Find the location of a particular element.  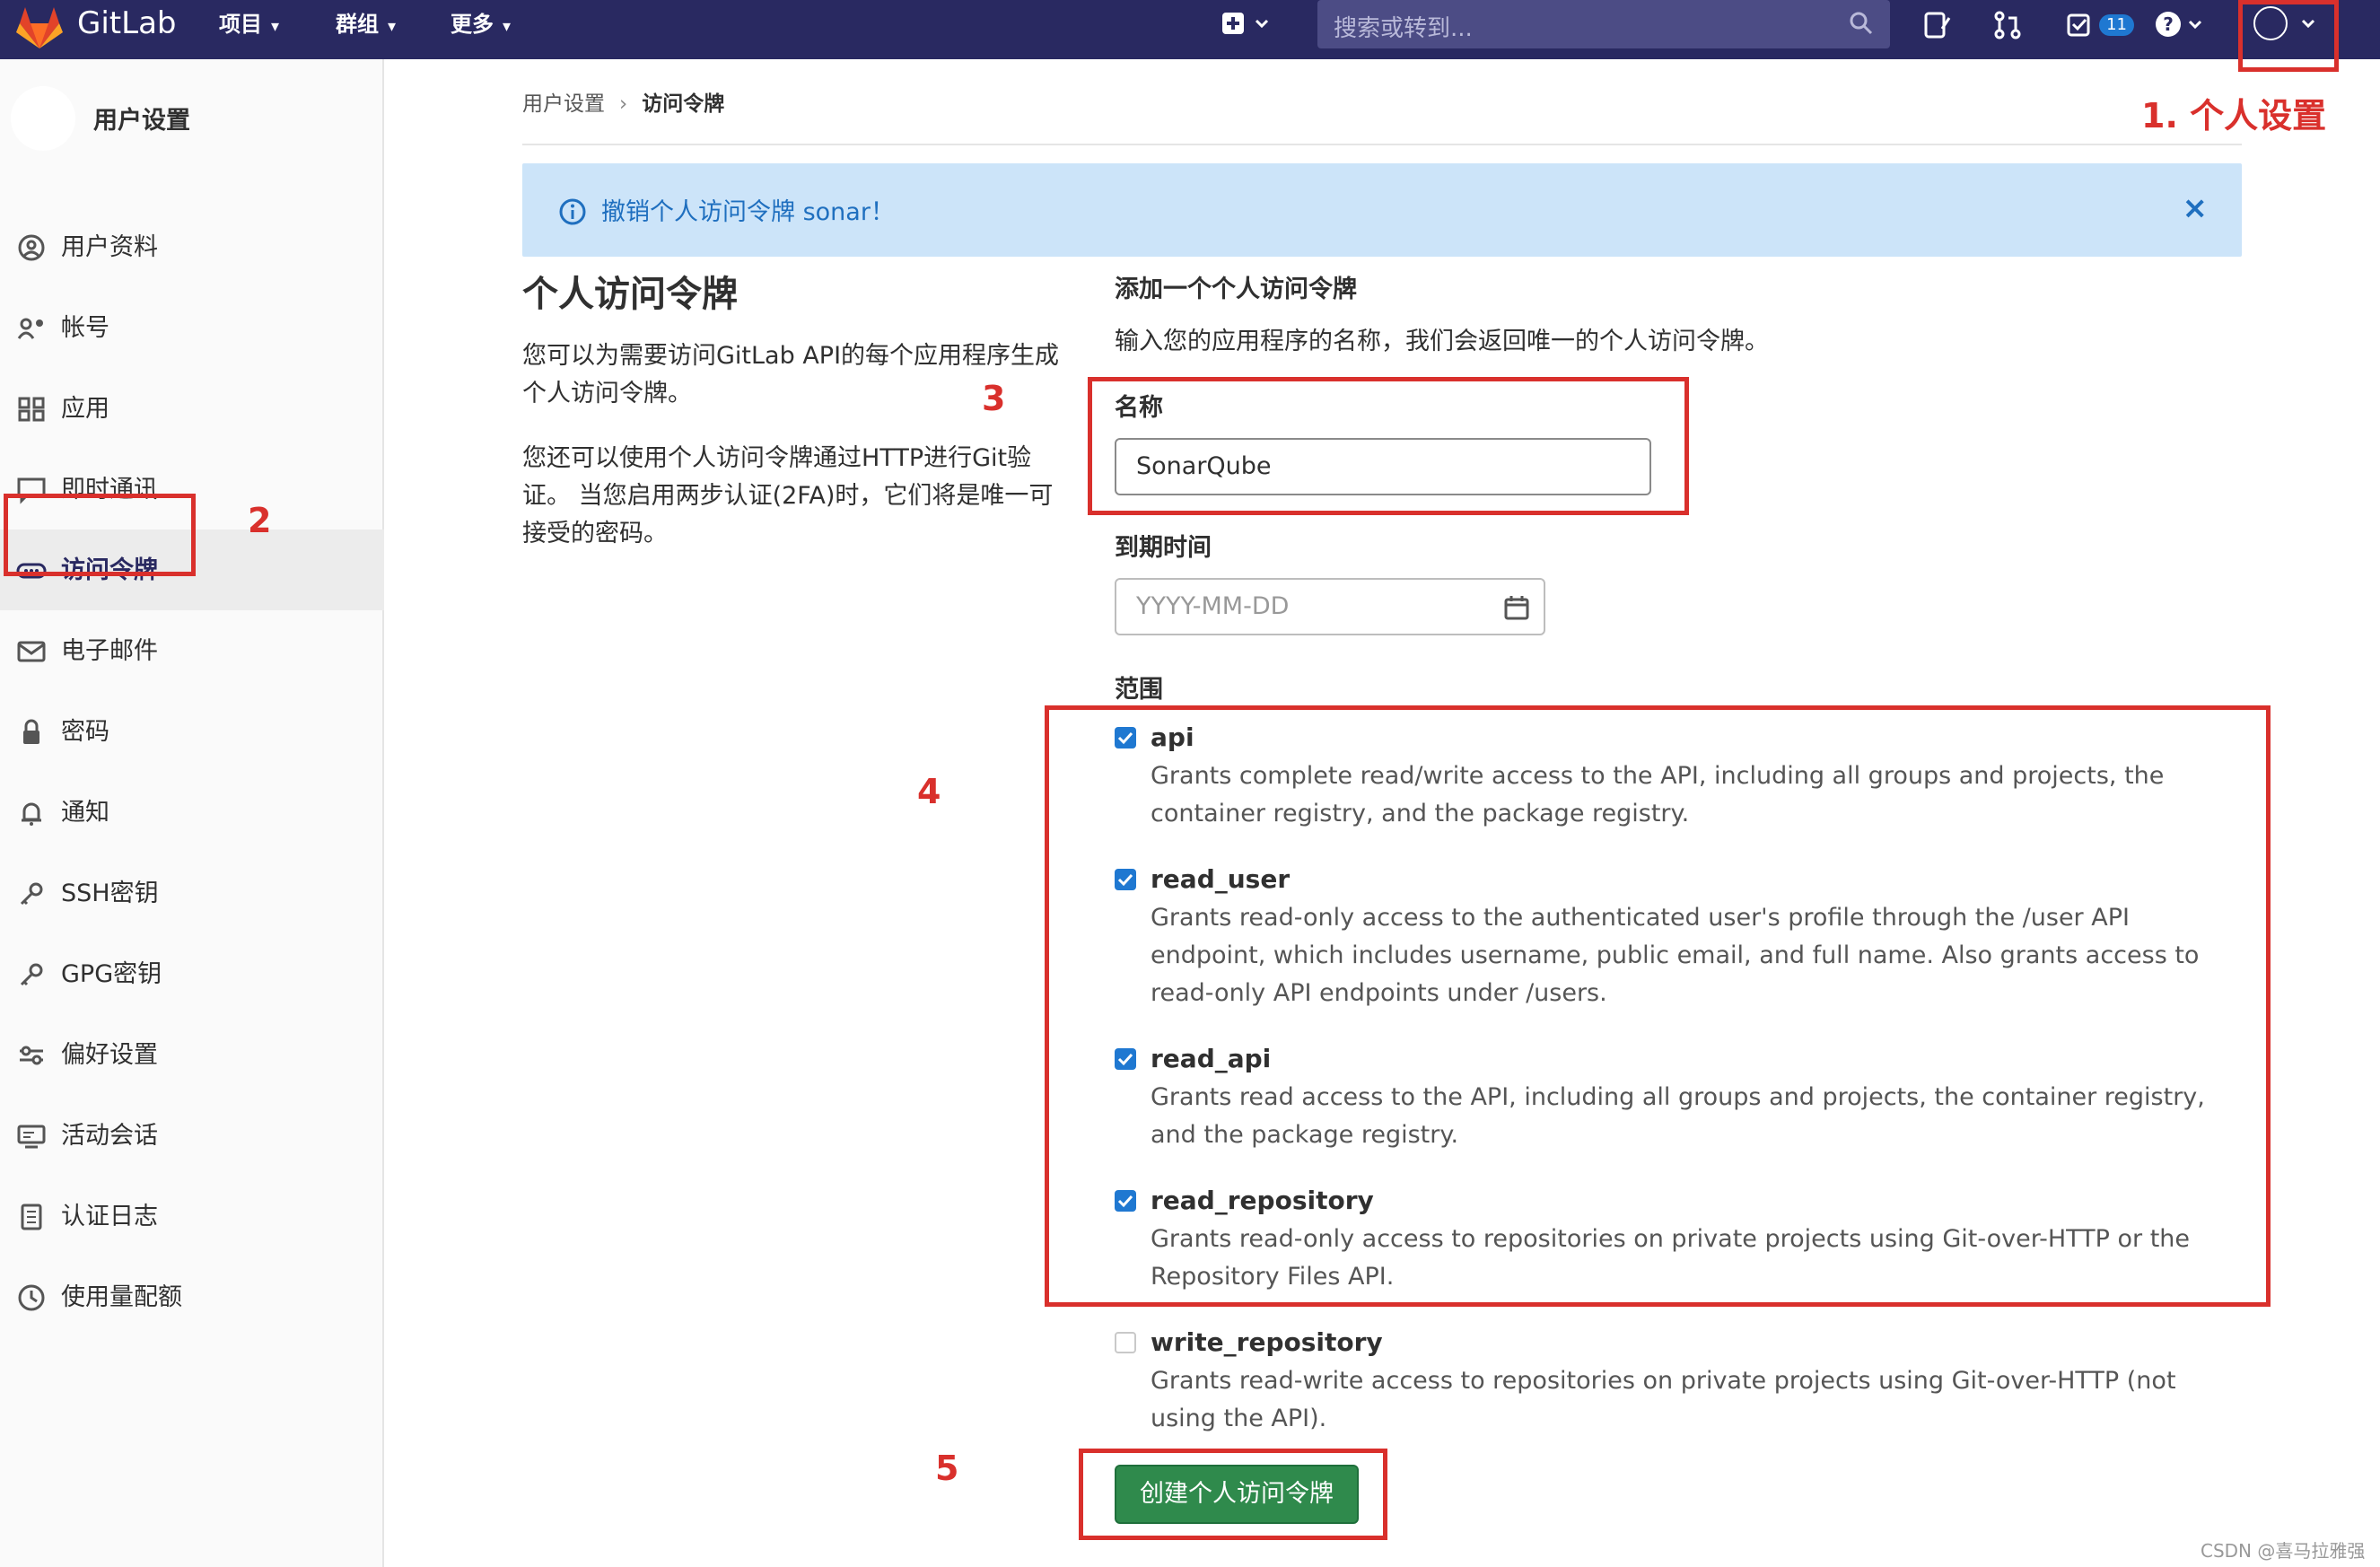

help-dropdown-button: ? is located at coordinates (2181, 26).